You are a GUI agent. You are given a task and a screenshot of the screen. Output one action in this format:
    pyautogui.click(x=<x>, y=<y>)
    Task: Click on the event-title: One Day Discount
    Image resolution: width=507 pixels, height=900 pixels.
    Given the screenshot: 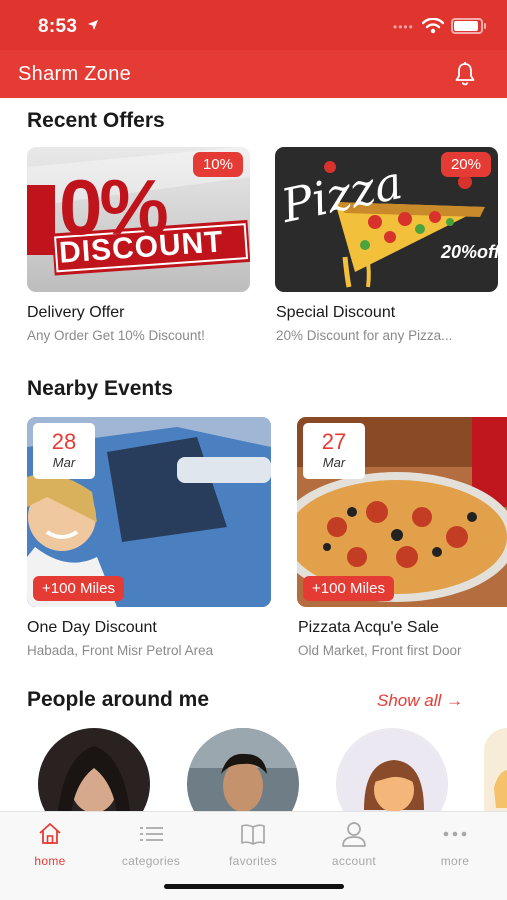 What is the action you would take?
    pyautogui.click(x=92, y=628)
    